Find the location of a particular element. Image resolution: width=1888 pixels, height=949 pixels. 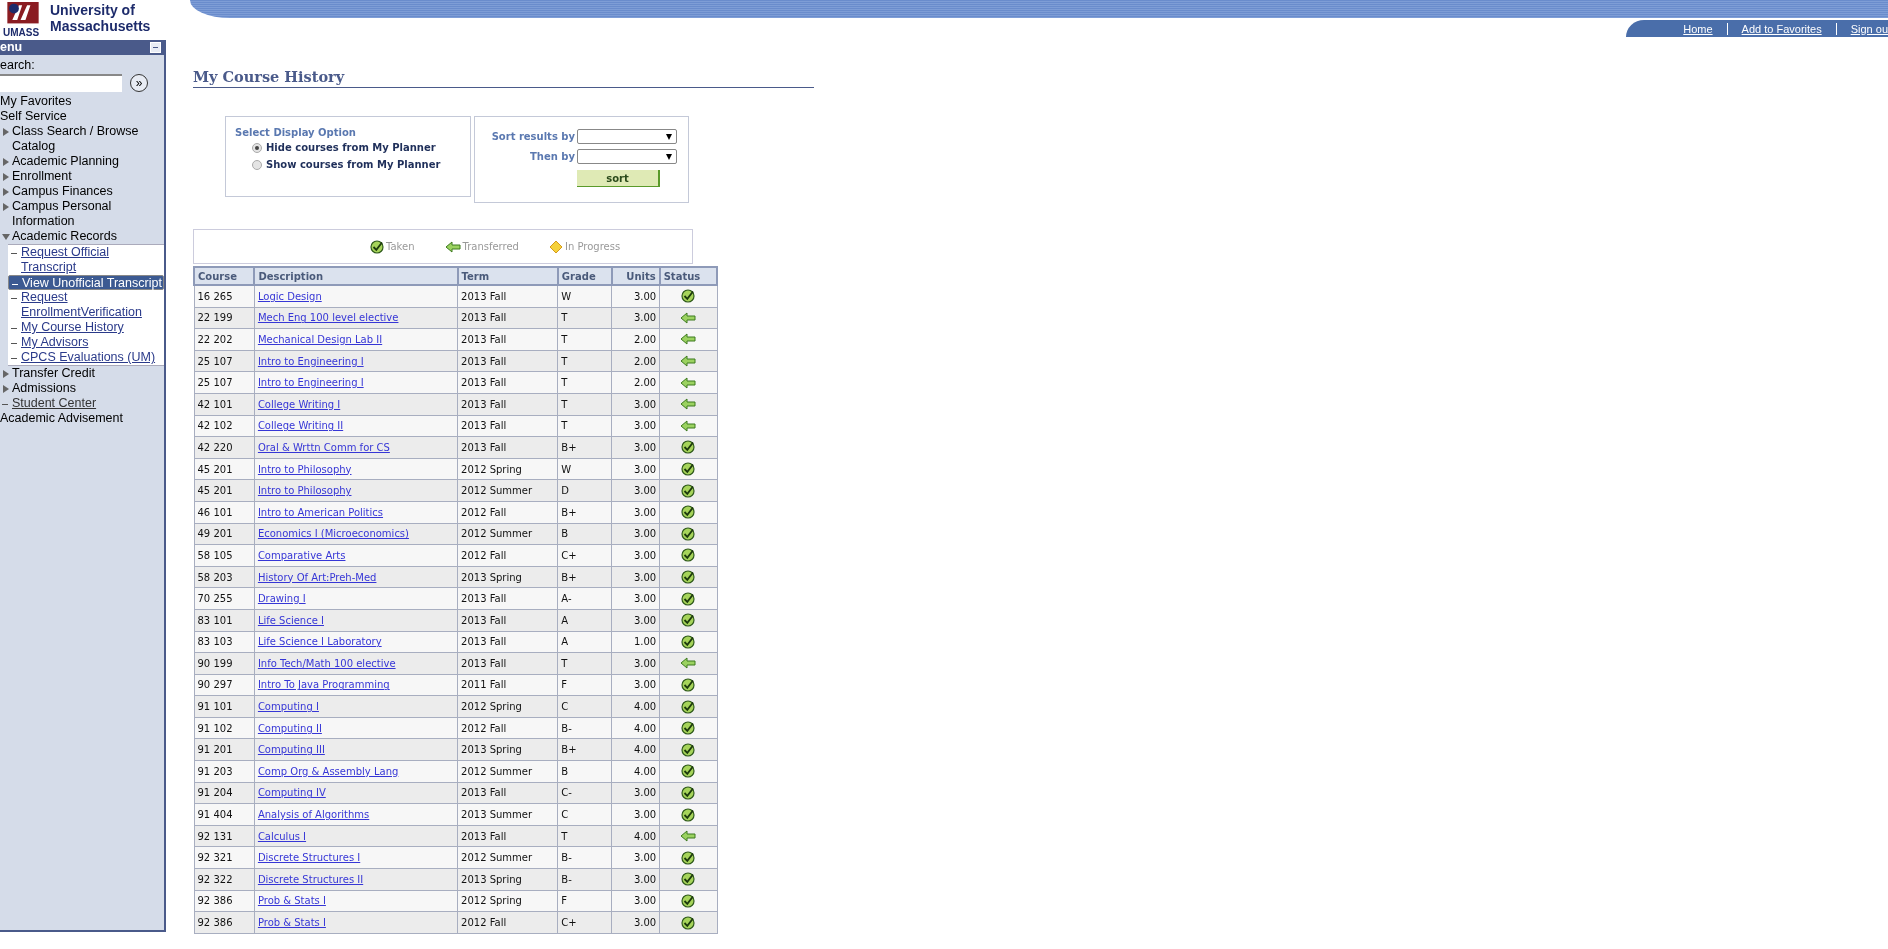

column-header: Status is located at coordinates (688, 276).